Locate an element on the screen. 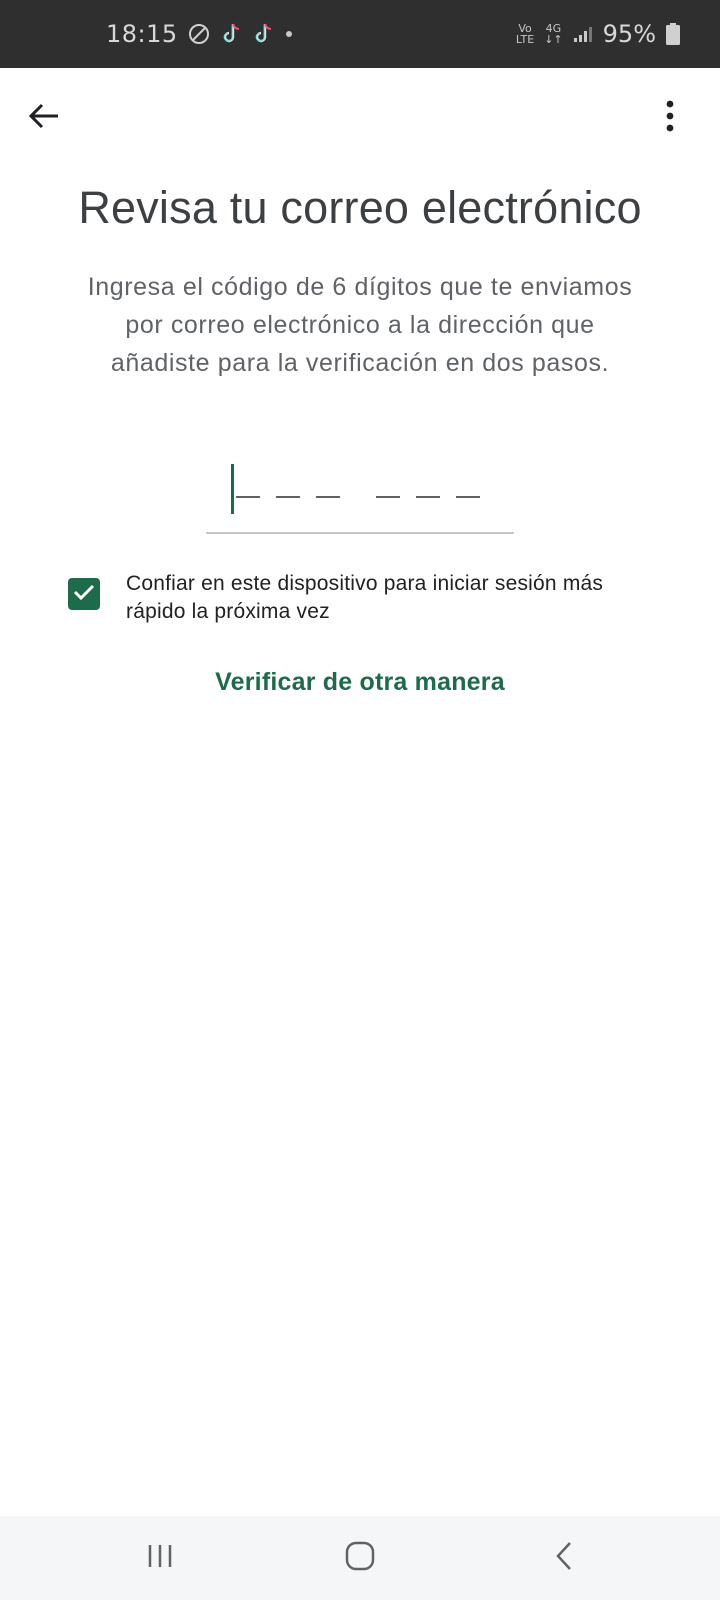 The image size is (720, 1600). status-bar-left: 18:15 is located at coordinates (200, 34).